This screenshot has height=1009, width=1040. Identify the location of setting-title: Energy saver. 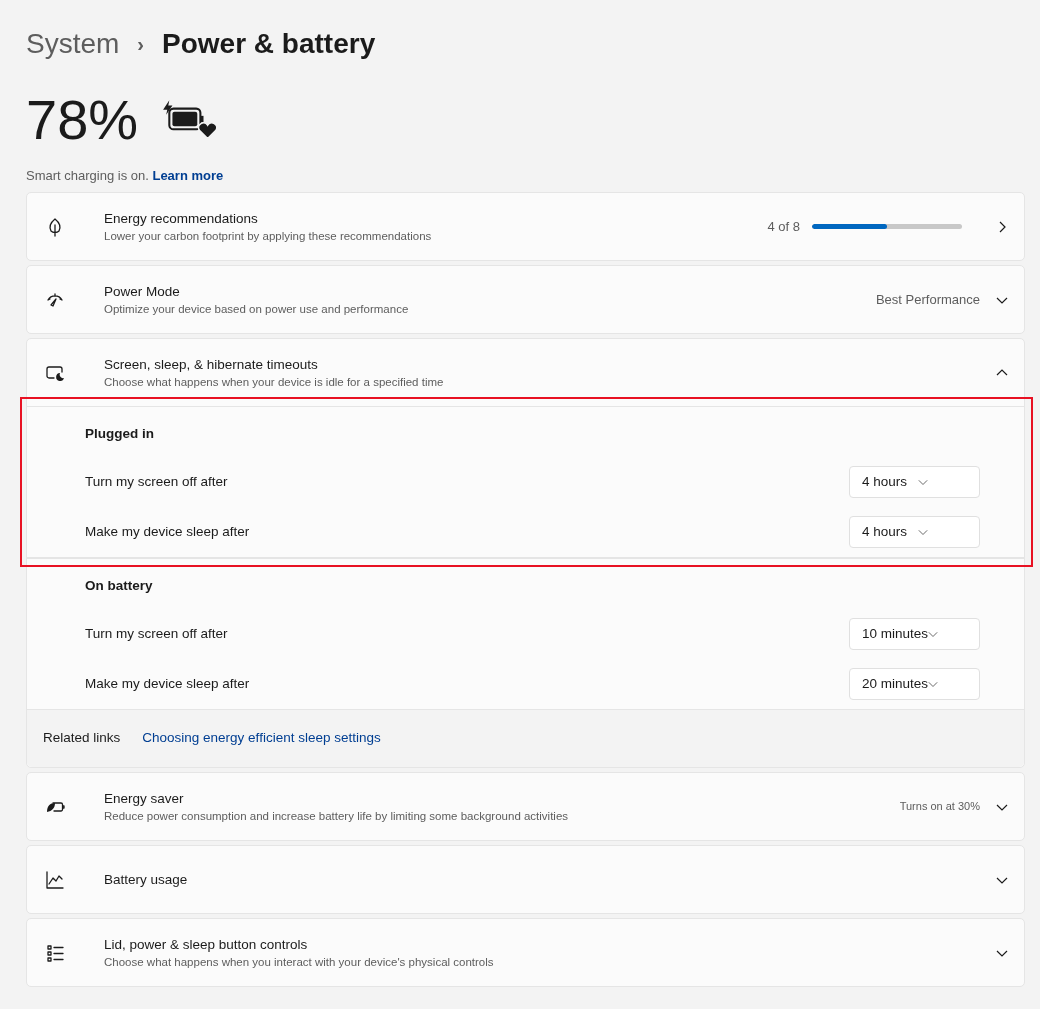
(144, 798).